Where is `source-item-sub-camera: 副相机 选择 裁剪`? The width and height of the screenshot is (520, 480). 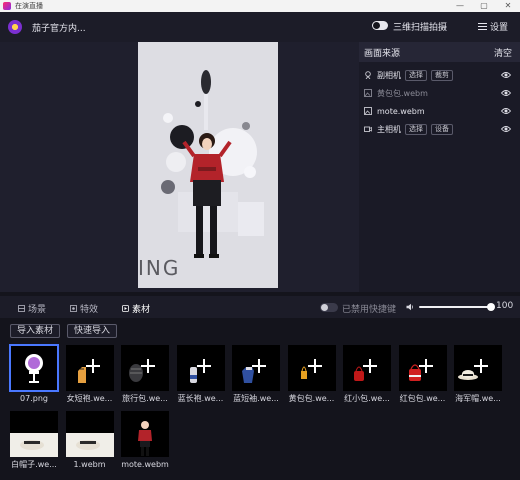
source-item-sub-camera: 副相机 选择 裁剪 is located at coordinates (439, 75).